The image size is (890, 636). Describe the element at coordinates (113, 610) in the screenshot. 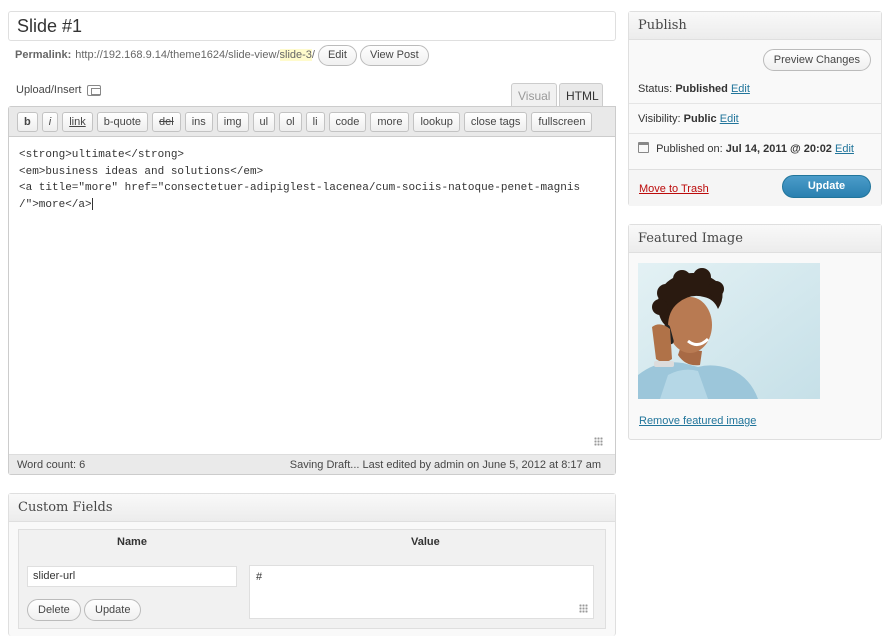

I see `cf-update-button: Update` at that location.